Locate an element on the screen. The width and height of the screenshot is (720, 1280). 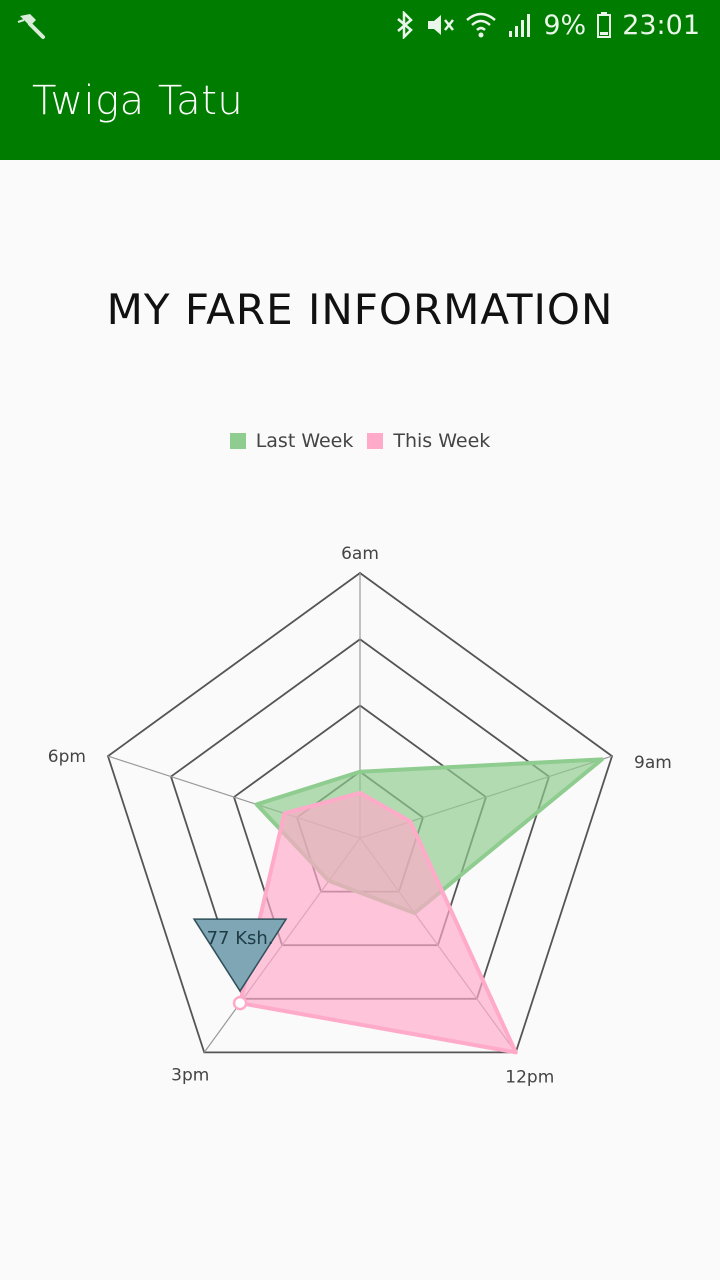
chart-legend: Last Week This Week is located at coordinates (360, 441).